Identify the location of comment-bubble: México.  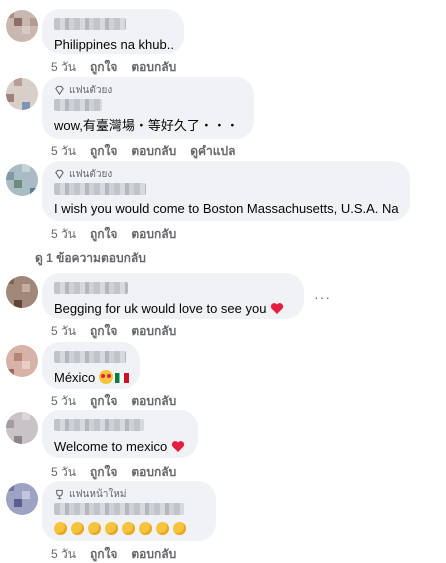
(91, 365).